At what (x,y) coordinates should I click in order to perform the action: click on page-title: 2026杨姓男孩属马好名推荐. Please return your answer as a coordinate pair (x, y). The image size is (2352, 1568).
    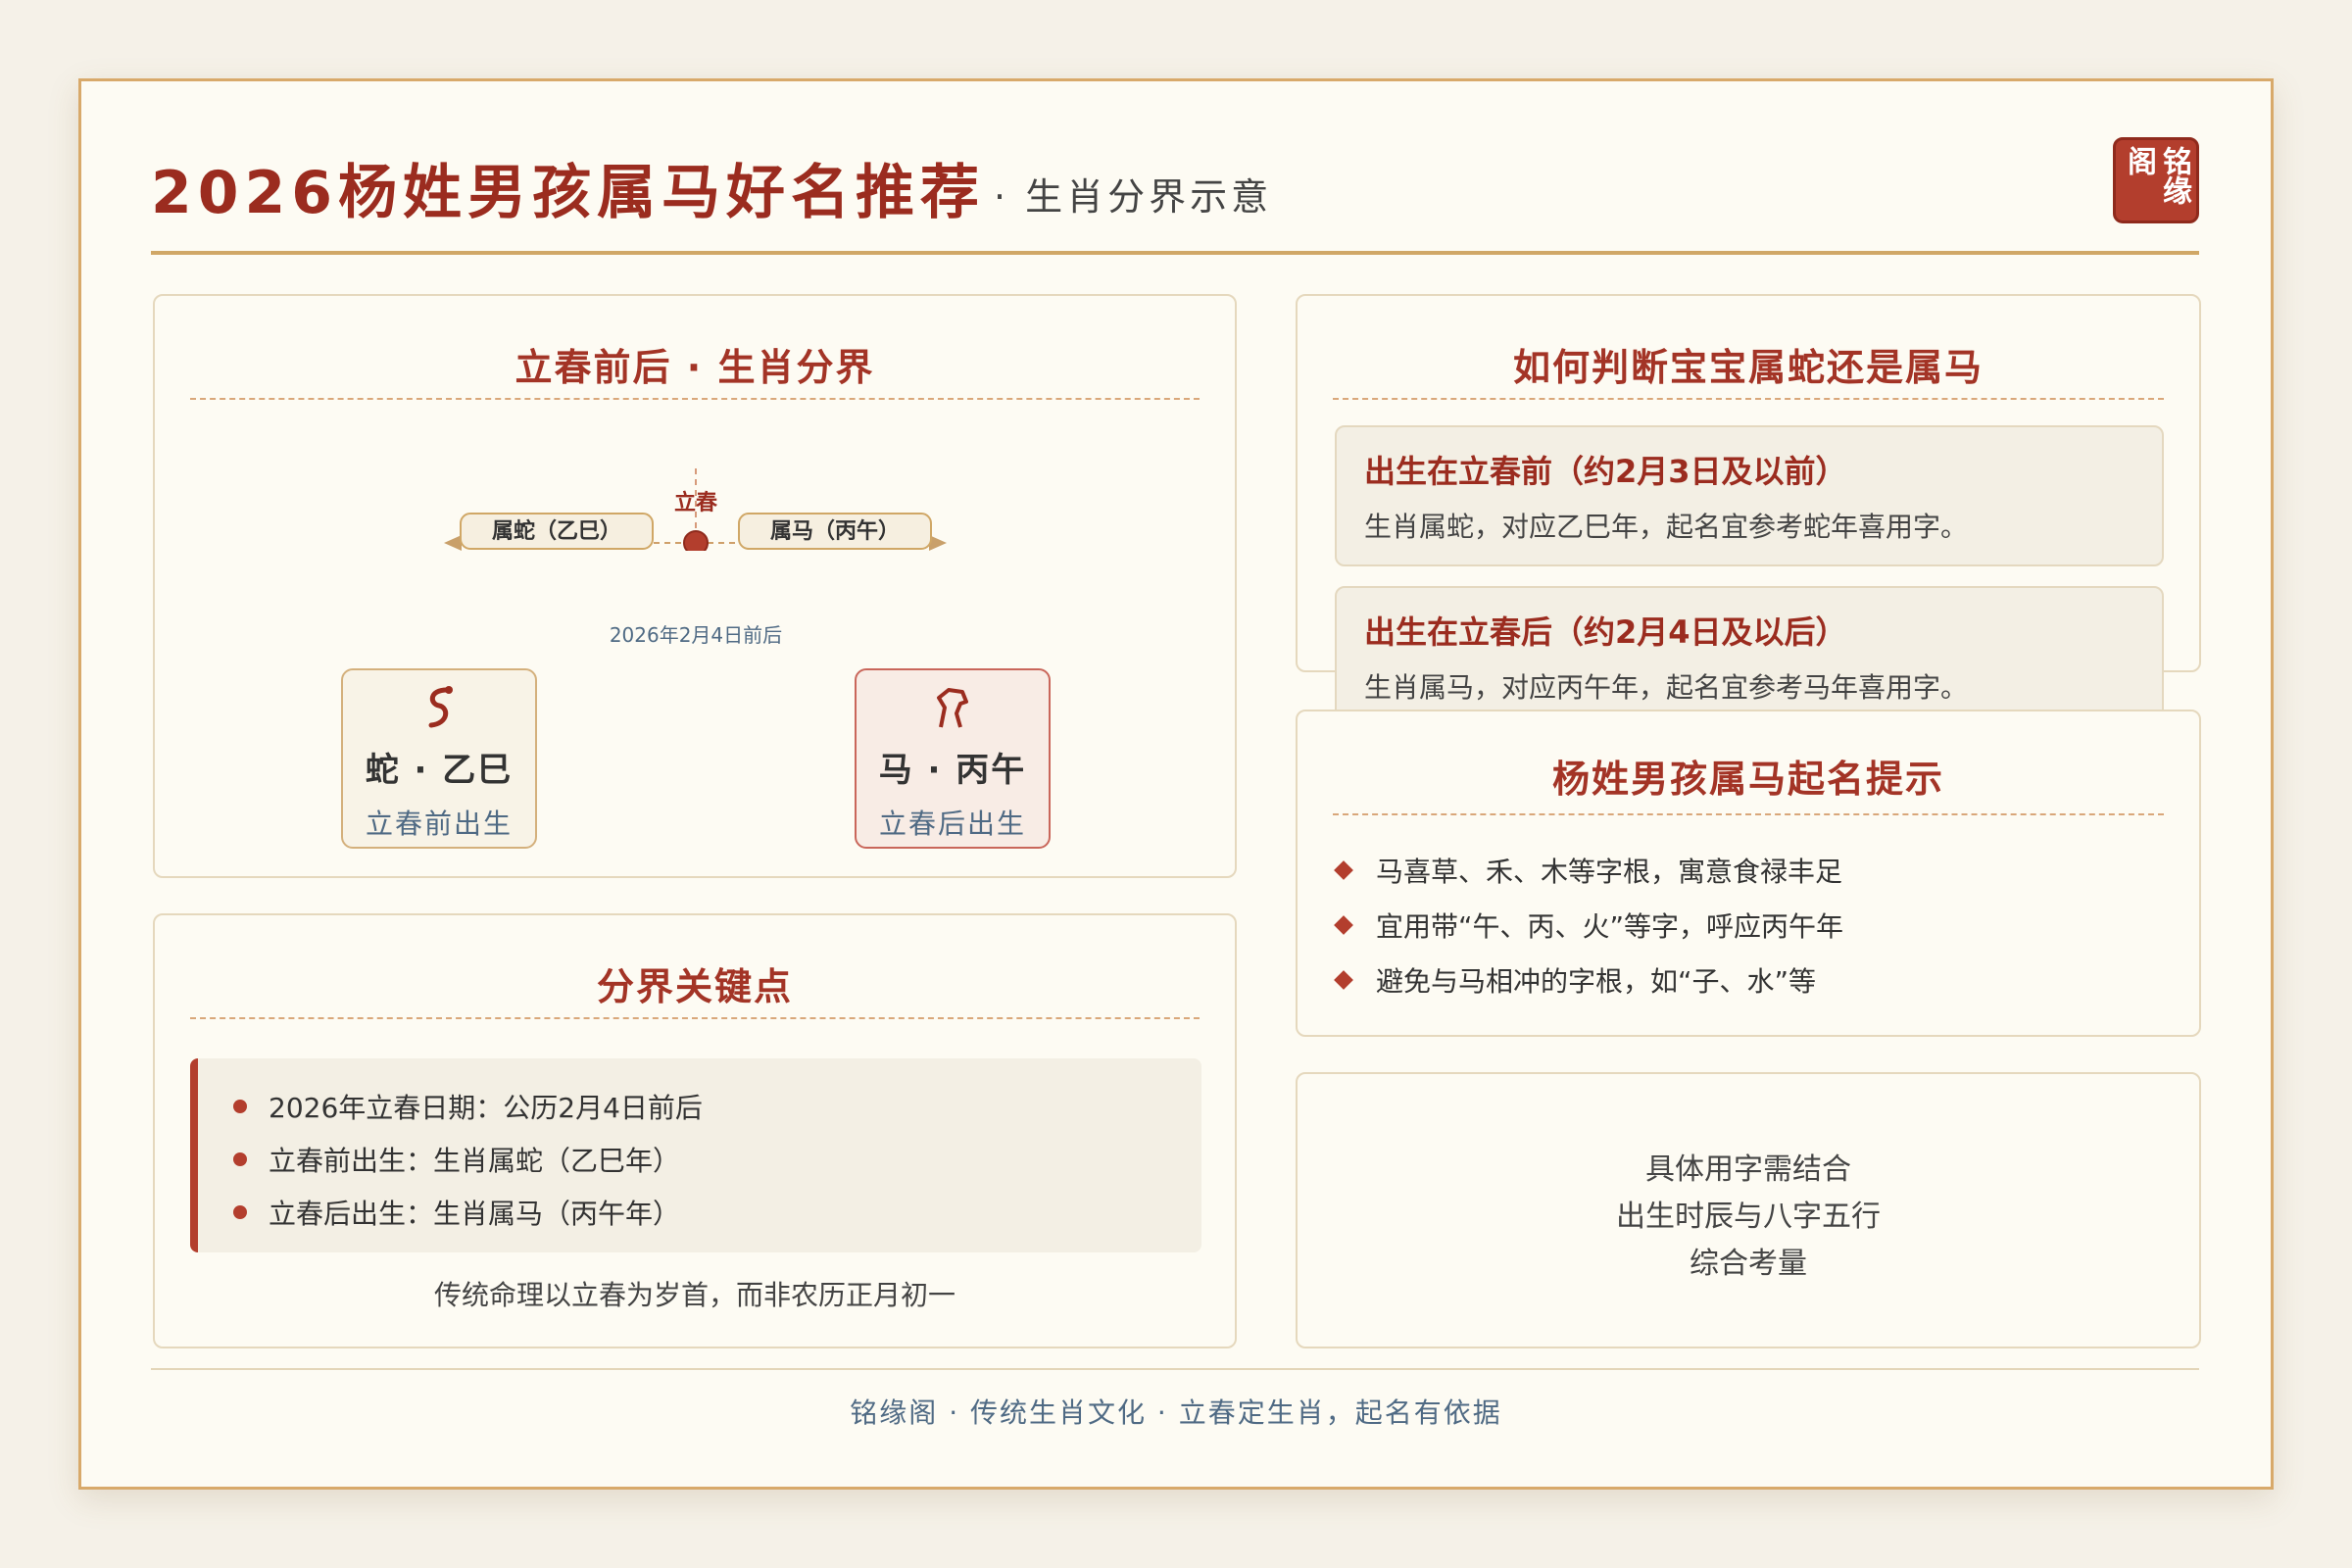
    Looking at the image, I should click on (568, 193).